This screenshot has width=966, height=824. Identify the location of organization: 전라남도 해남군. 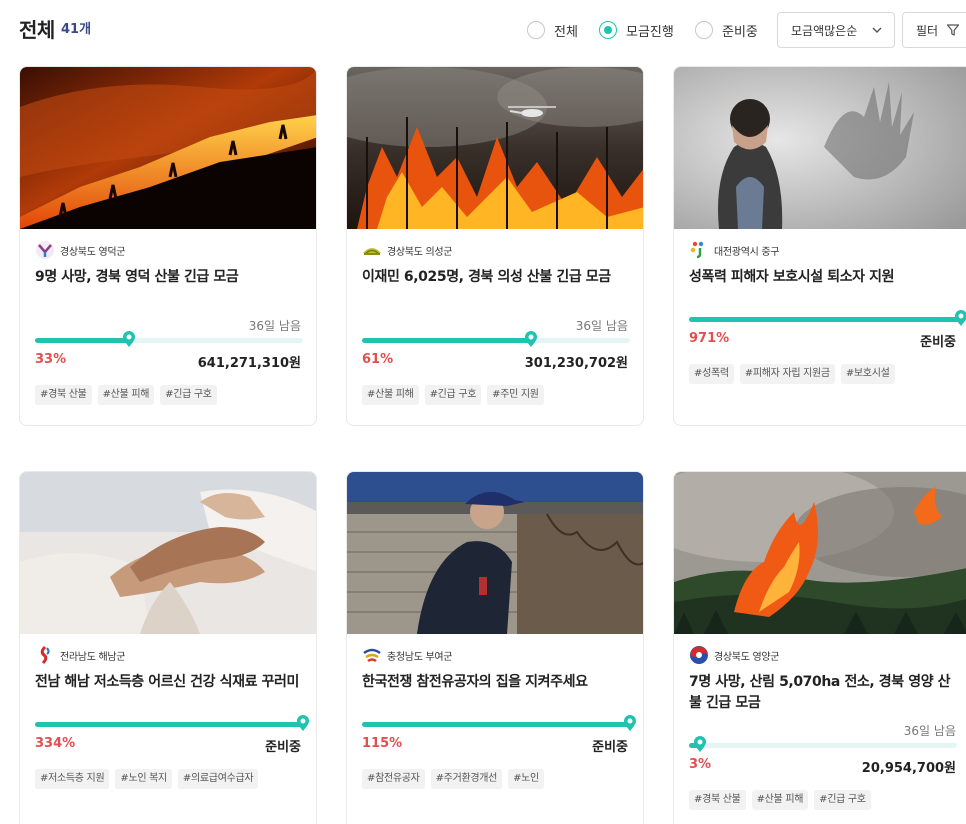
(80, 655).